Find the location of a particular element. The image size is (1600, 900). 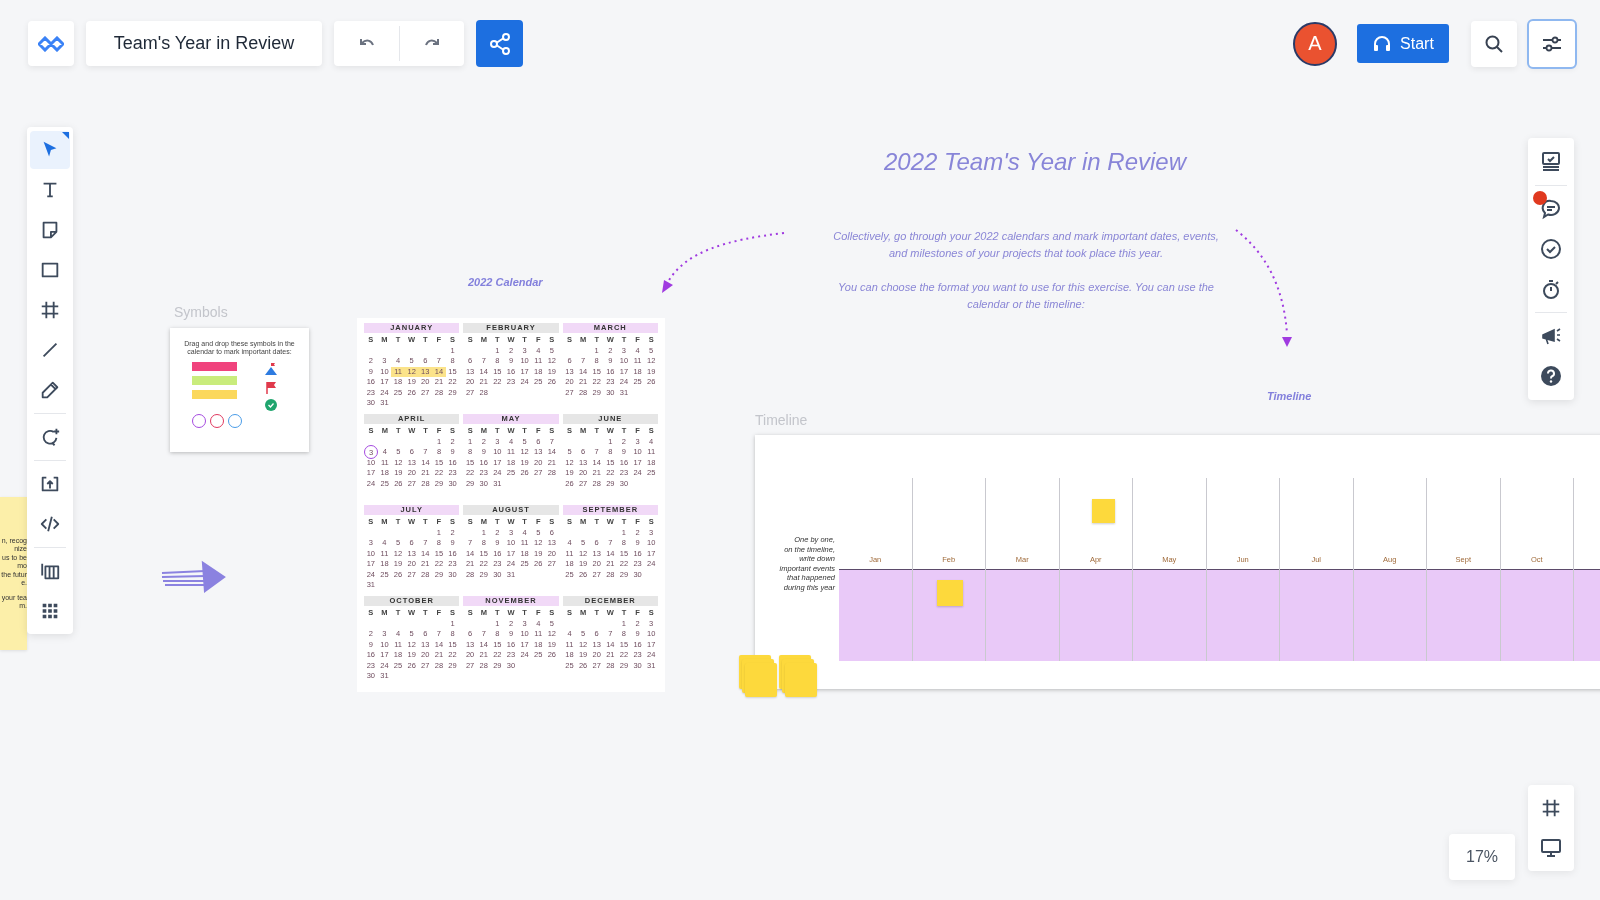

scribble-arrow-drawing is located at coordinates (193, 577).